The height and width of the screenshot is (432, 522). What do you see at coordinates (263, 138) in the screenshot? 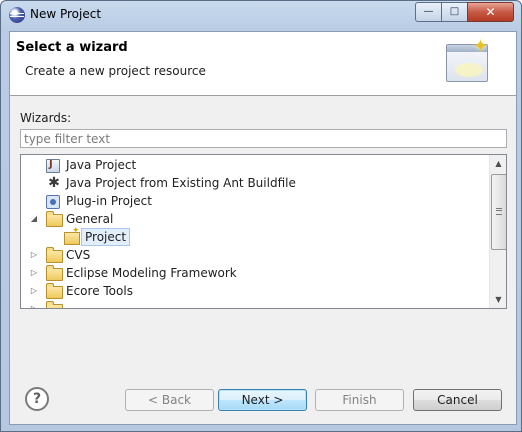
I see `filter-input` at bounding box center [263, 138].